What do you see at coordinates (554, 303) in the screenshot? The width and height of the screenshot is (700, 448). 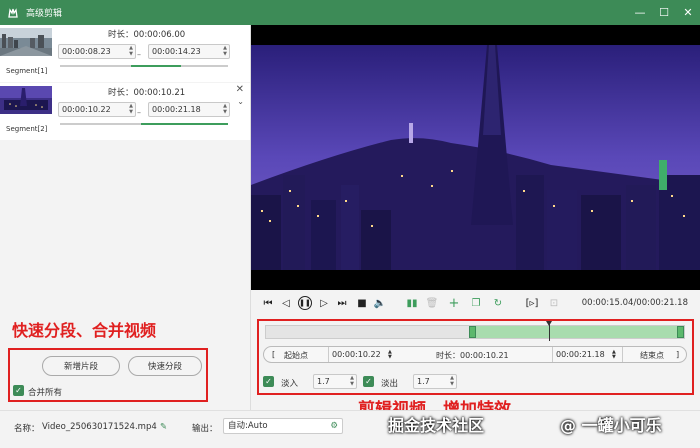 I see `fullscreen-icon: ⊡` at bounding box center [554, 303].